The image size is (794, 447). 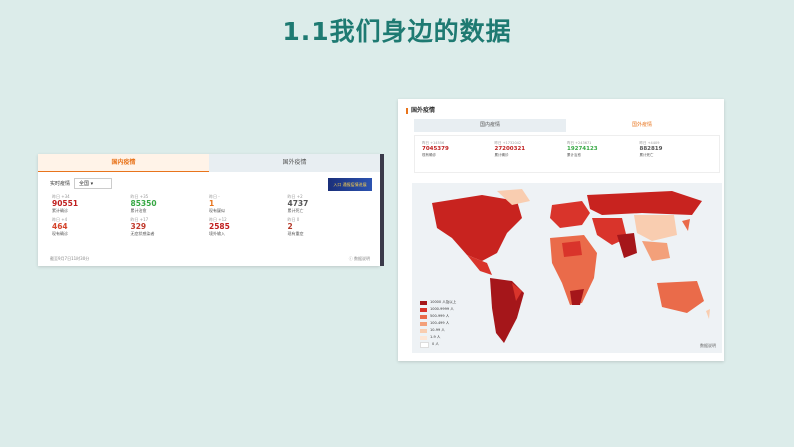 What do you see at coordinates (290, 226) in the screenshot?
I see `stat-value: 2` at bounding box center [290, 226].